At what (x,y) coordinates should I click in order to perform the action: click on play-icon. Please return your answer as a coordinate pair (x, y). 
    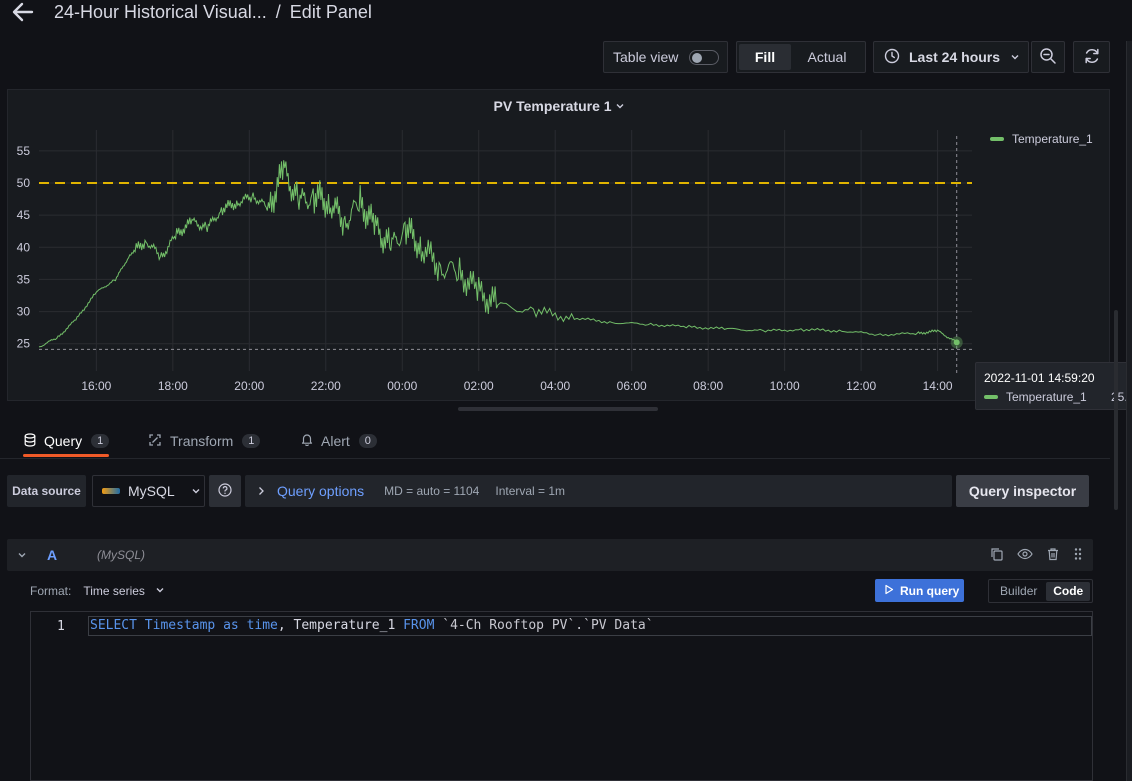
    Looking at the image, I should click on (889, 591).